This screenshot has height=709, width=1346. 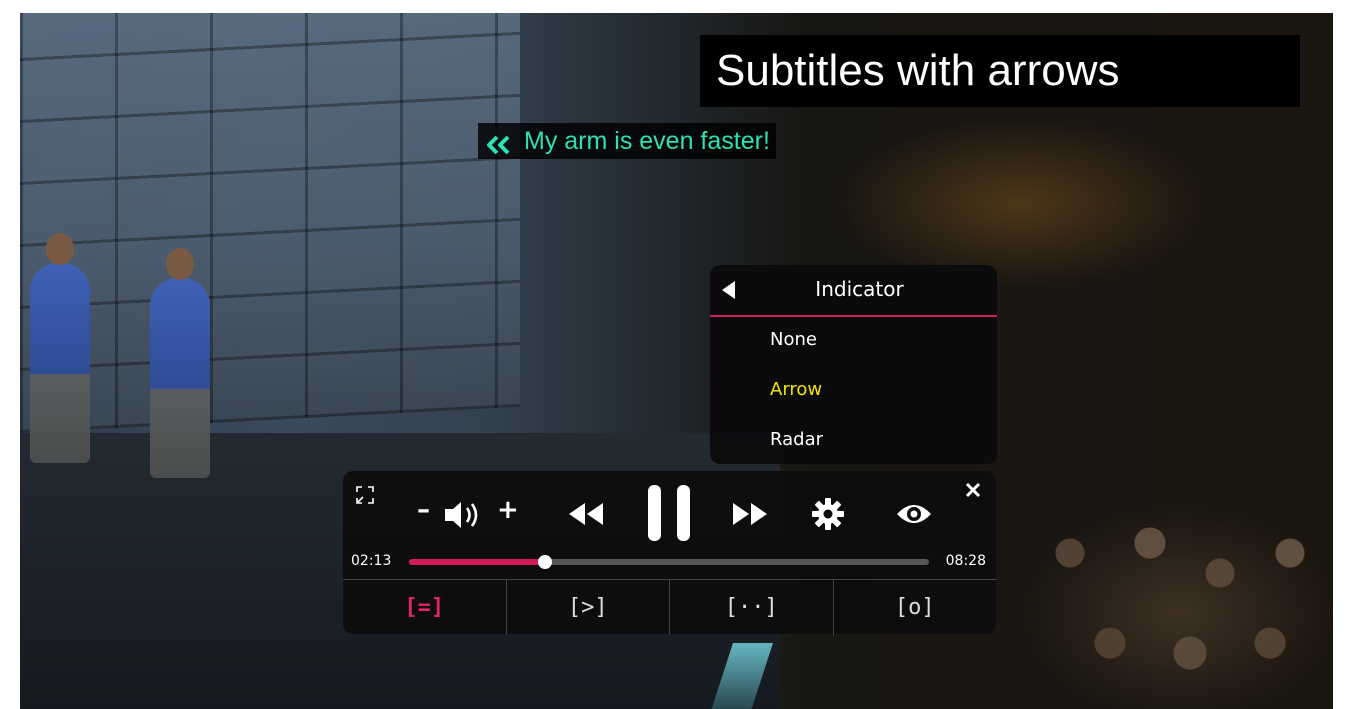 What do you see at coordinates (586, 514) in the screenshot?
I see `rewind-icon` at bounding box center [586, 514].